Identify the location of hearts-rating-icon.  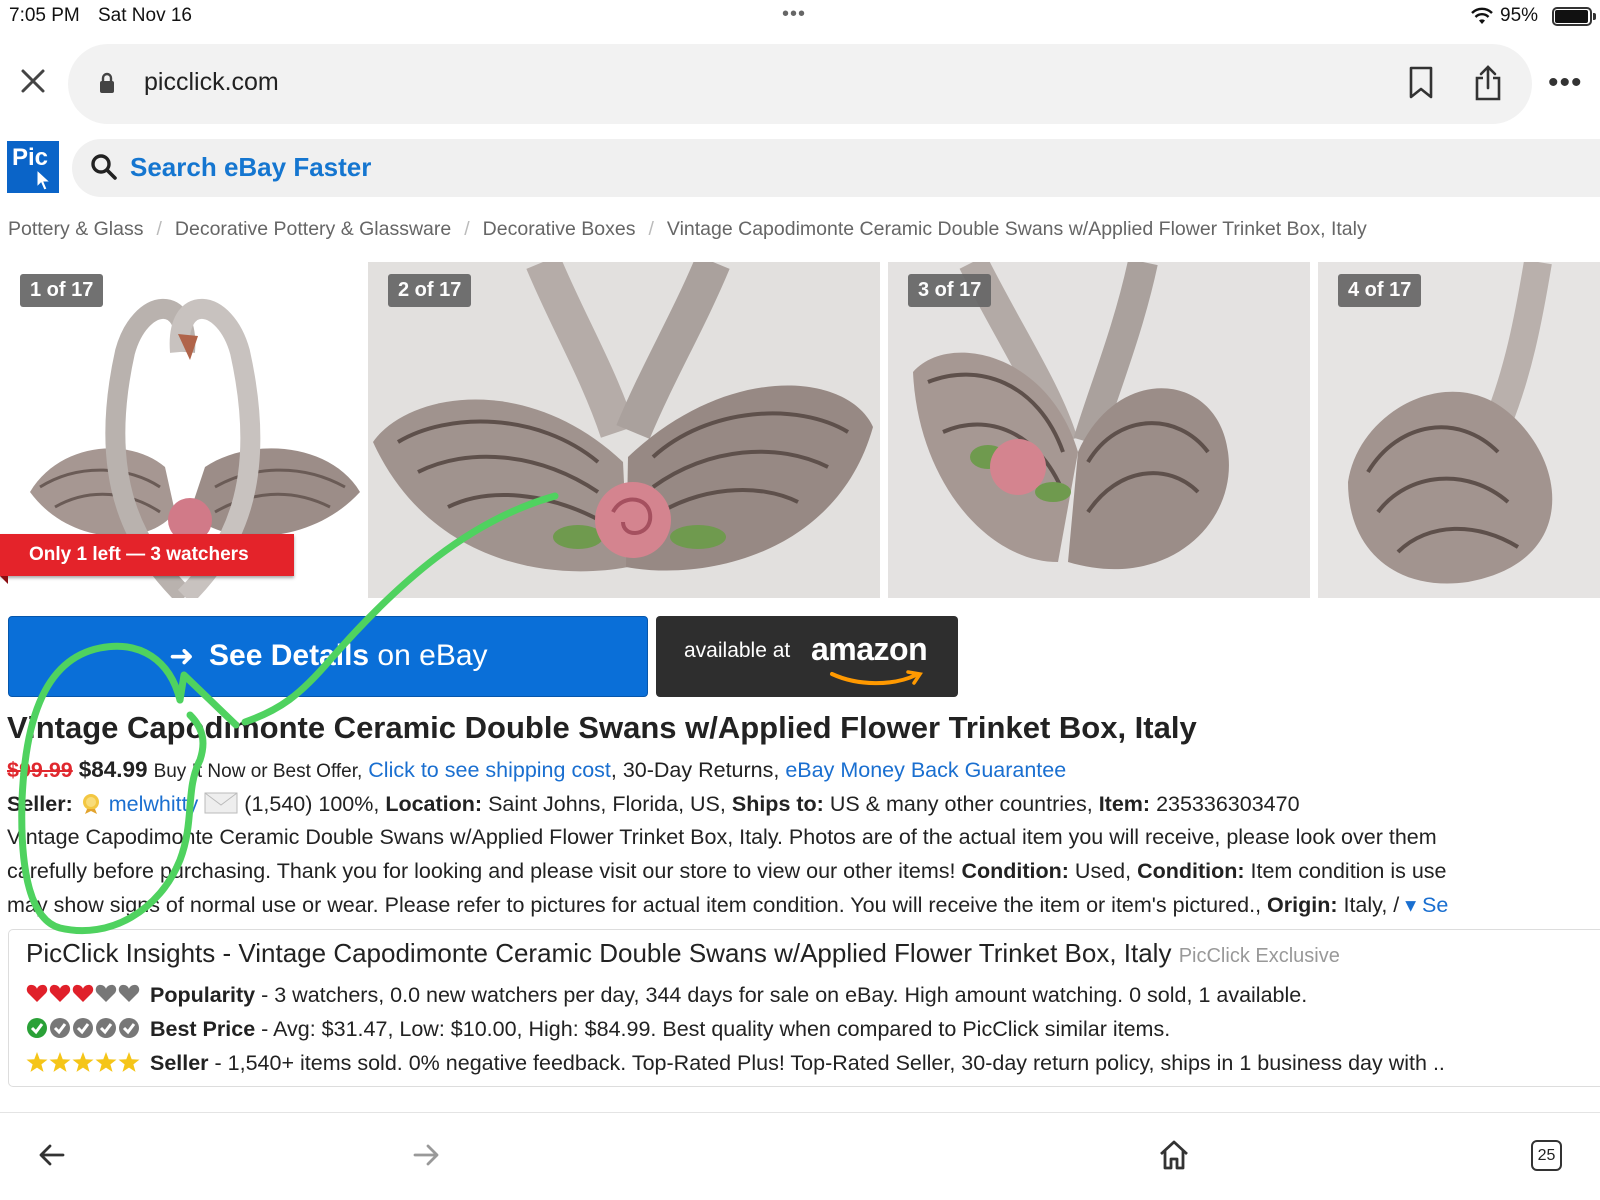
(85, 997).